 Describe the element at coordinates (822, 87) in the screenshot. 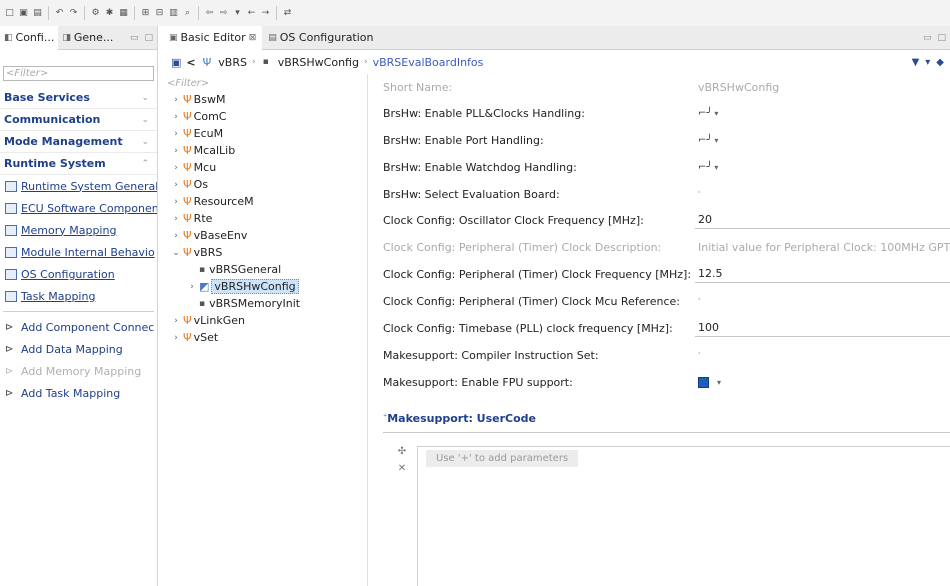

I see `short-name-value: vBRSHwConfig` at that location.